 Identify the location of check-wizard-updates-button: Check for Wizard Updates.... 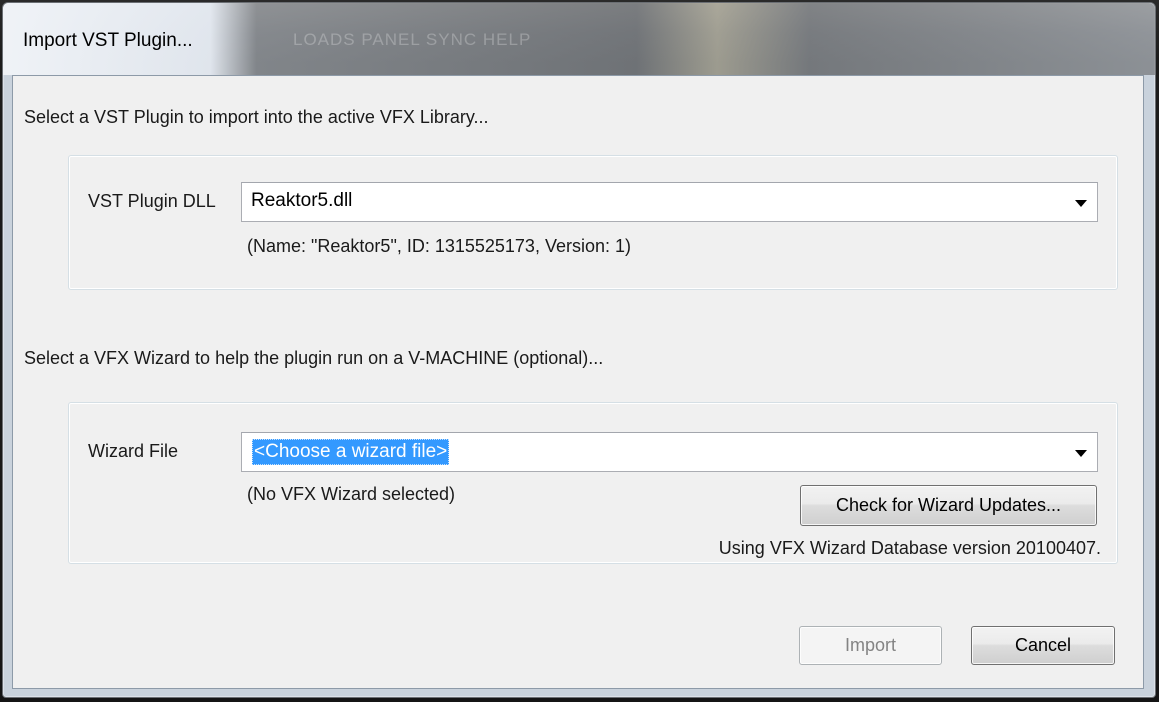
(948, 505).